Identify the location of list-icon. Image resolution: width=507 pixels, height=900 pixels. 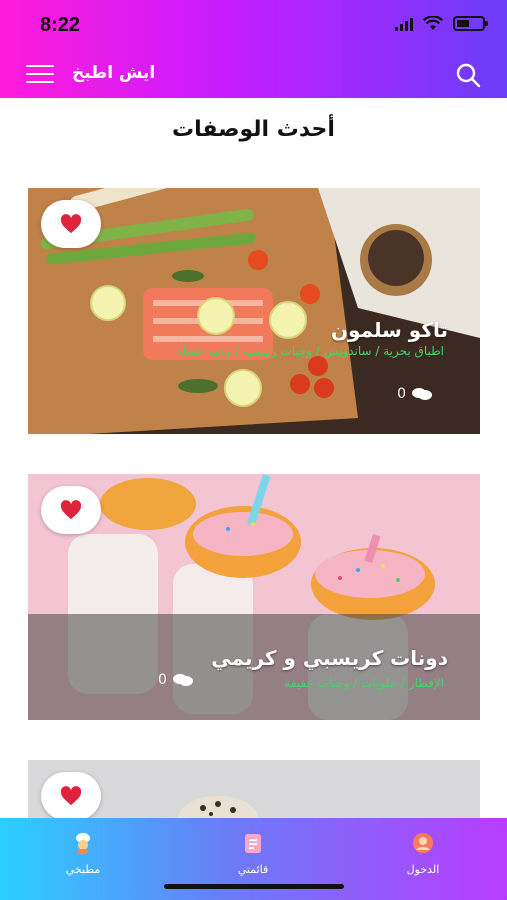
(253, 843).